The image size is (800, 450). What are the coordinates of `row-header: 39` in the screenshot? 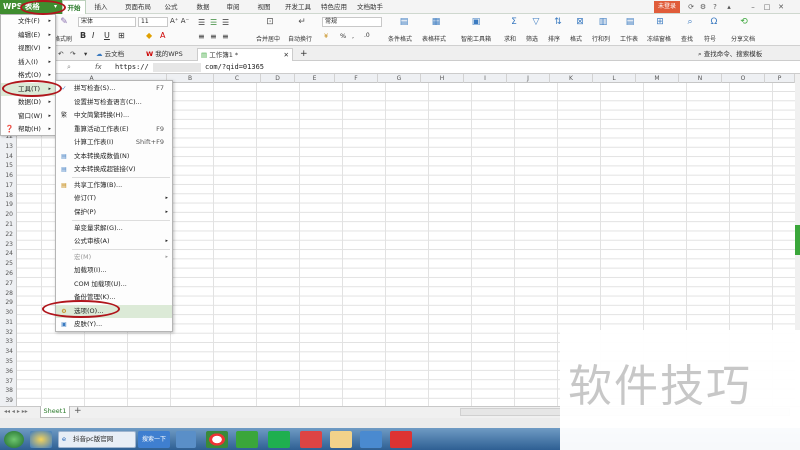 It's located at (8, 401).